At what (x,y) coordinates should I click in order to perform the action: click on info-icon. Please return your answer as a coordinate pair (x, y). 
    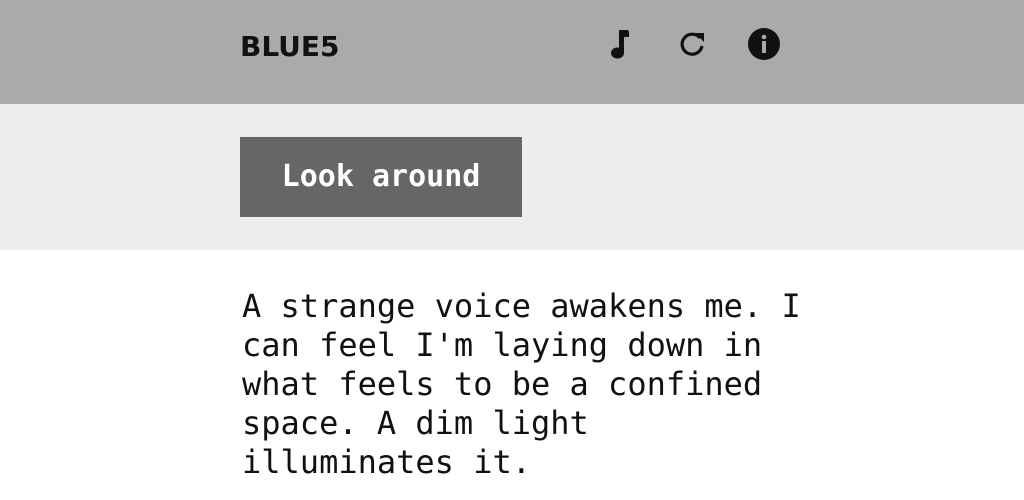
    Looking at the image, I should click on (764, 44).